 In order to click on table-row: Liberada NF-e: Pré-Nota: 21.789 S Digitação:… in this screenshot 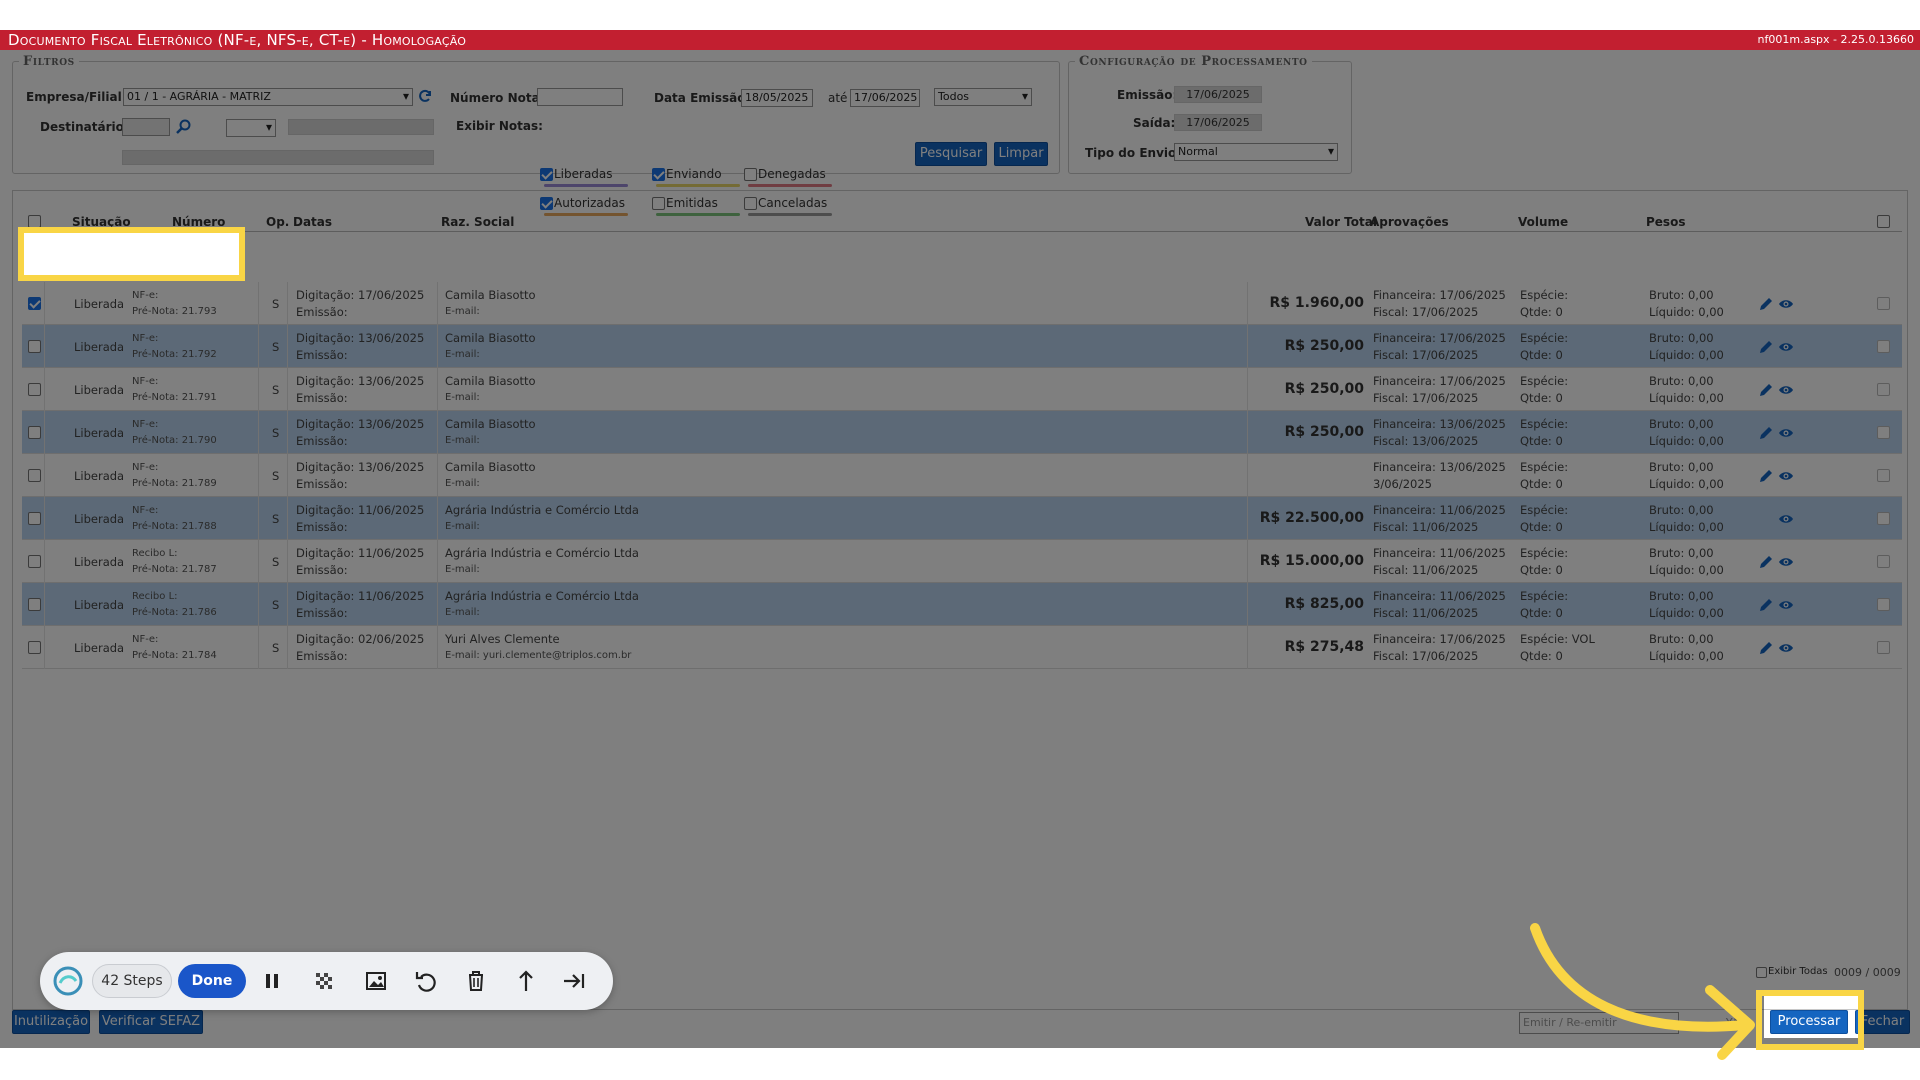, I will do `click(962, 475)`.